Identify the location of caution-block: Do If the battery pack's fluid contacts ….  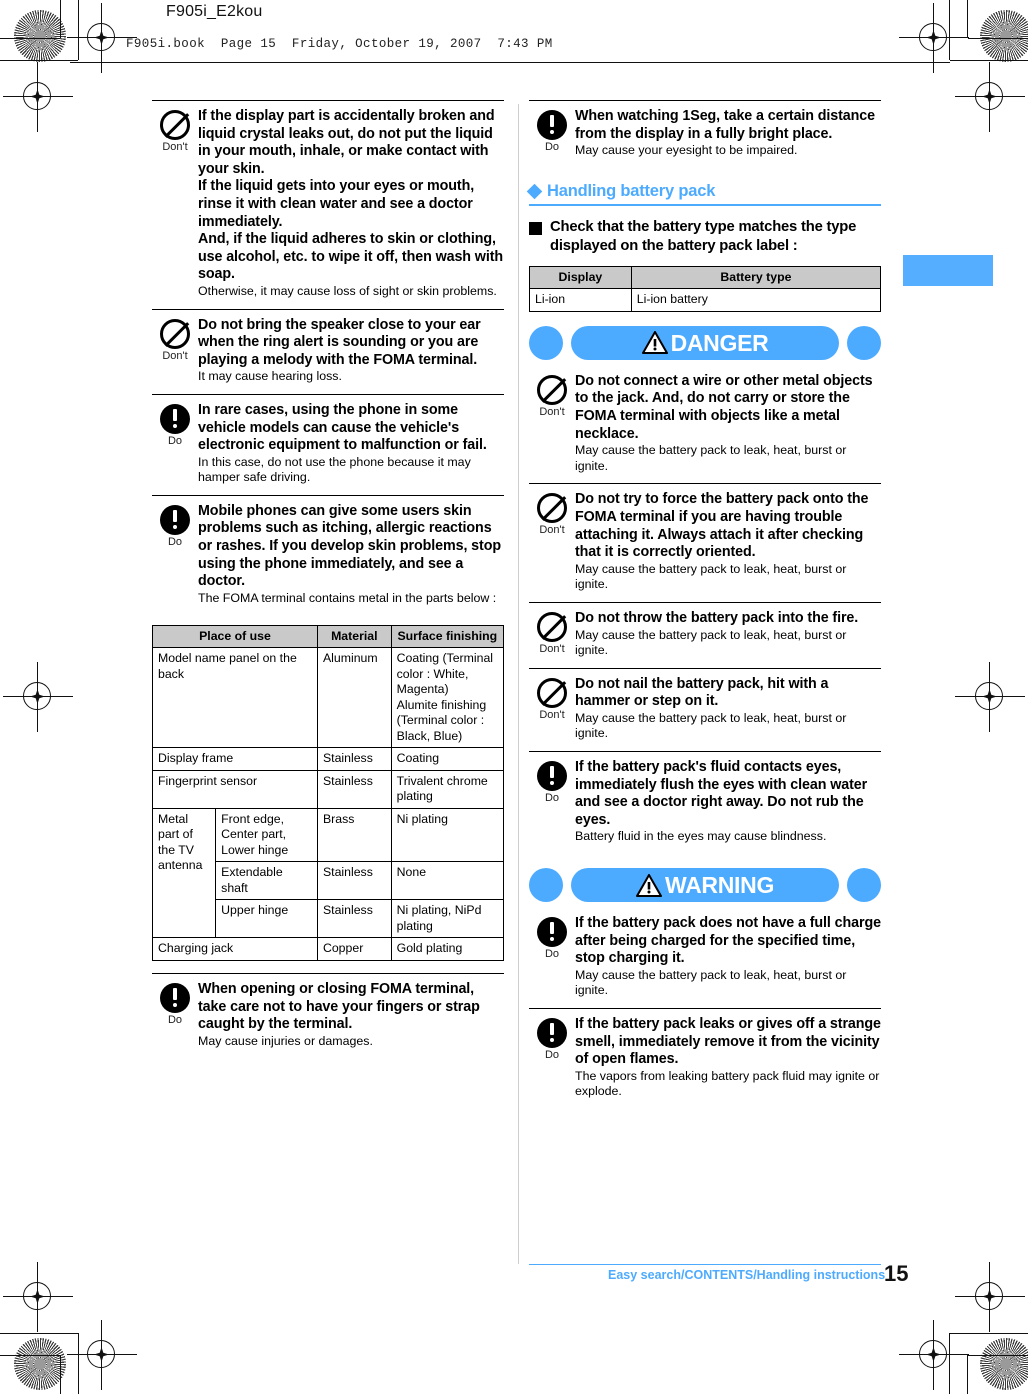
(705, 803).